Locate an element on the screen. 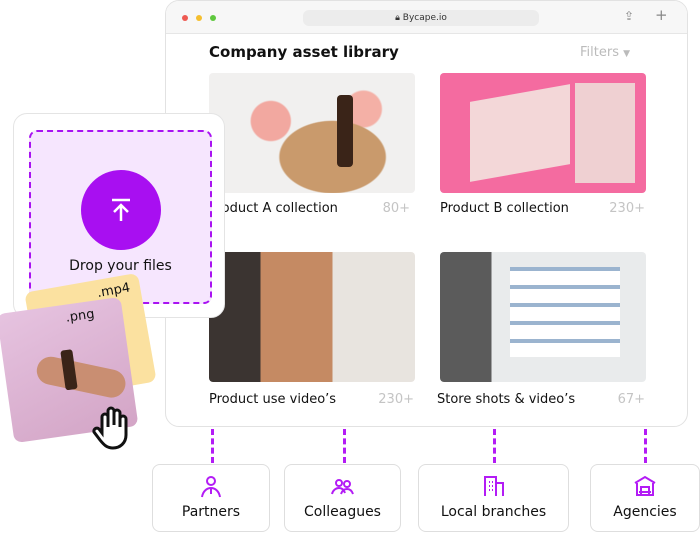 This screenshot has height=533, width=700. asset-label: Store shots & video’s is located at coordinates (506, 399).